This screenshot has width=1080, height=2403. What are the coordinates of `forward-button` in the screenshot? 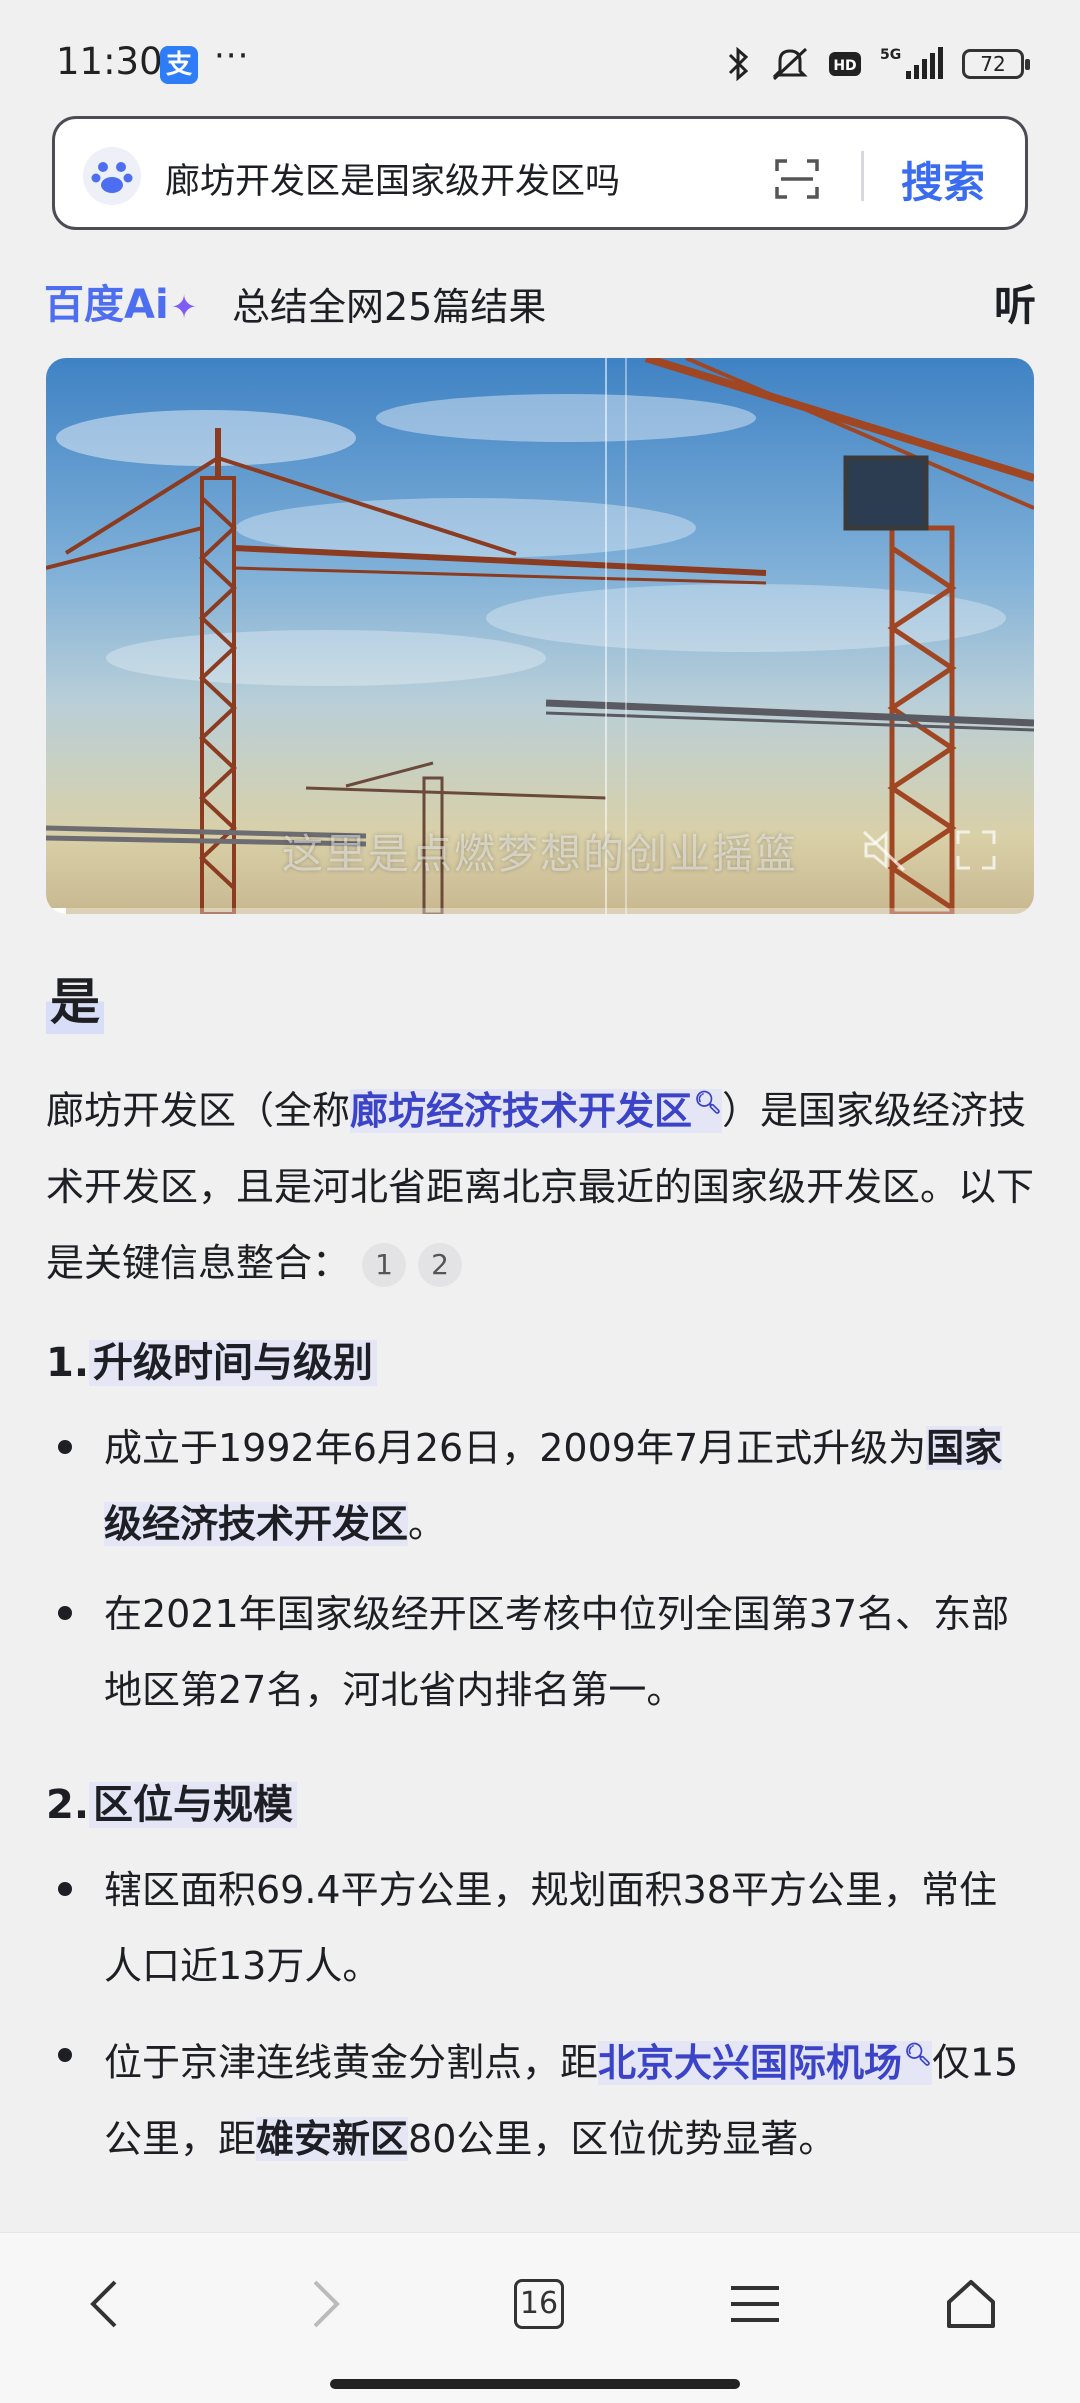 It's located at (325, 2304).